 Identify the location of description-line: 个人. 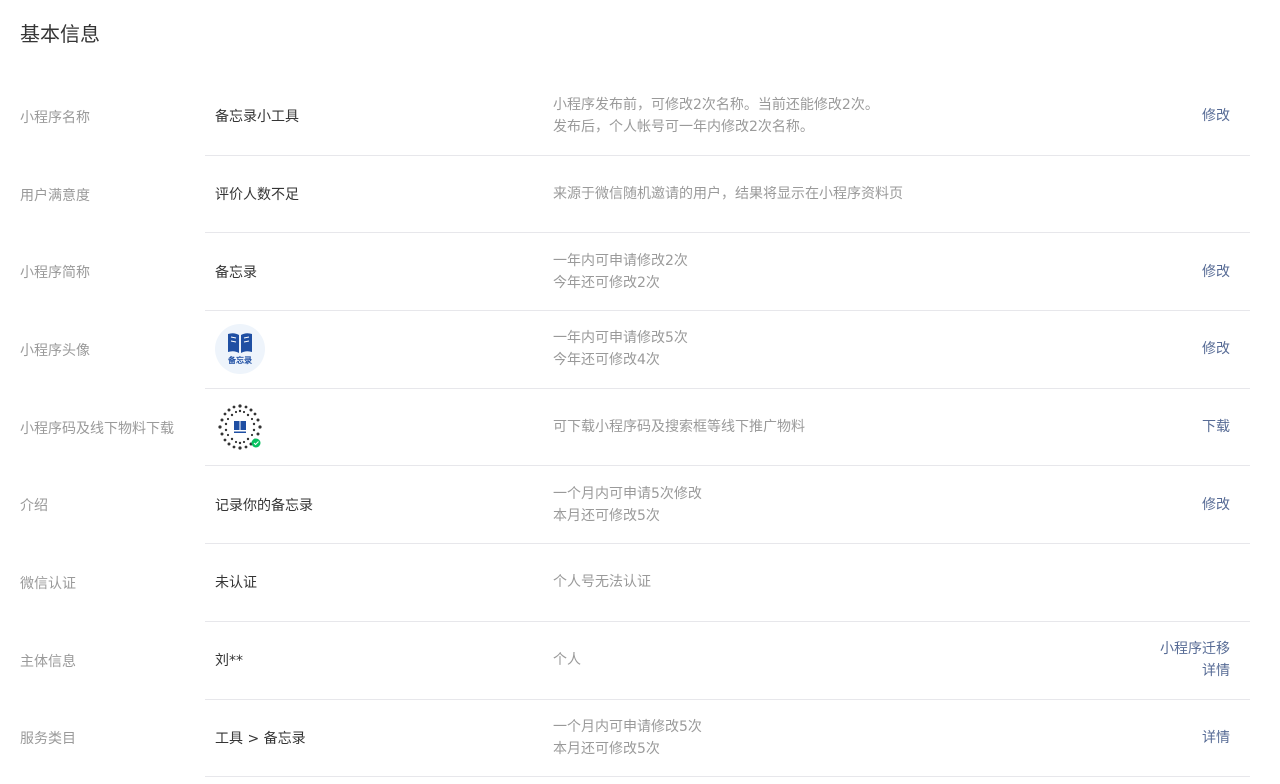
(567, 660).